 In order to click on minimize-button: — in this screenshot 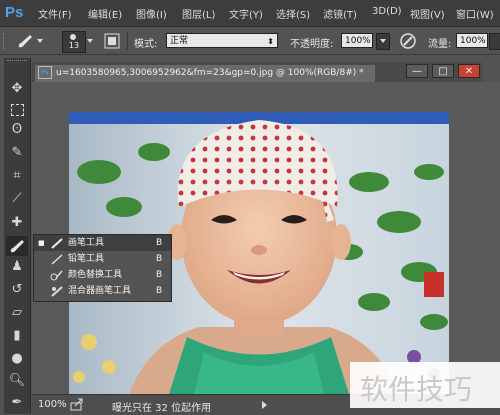, I will do `click(417, 71)`.